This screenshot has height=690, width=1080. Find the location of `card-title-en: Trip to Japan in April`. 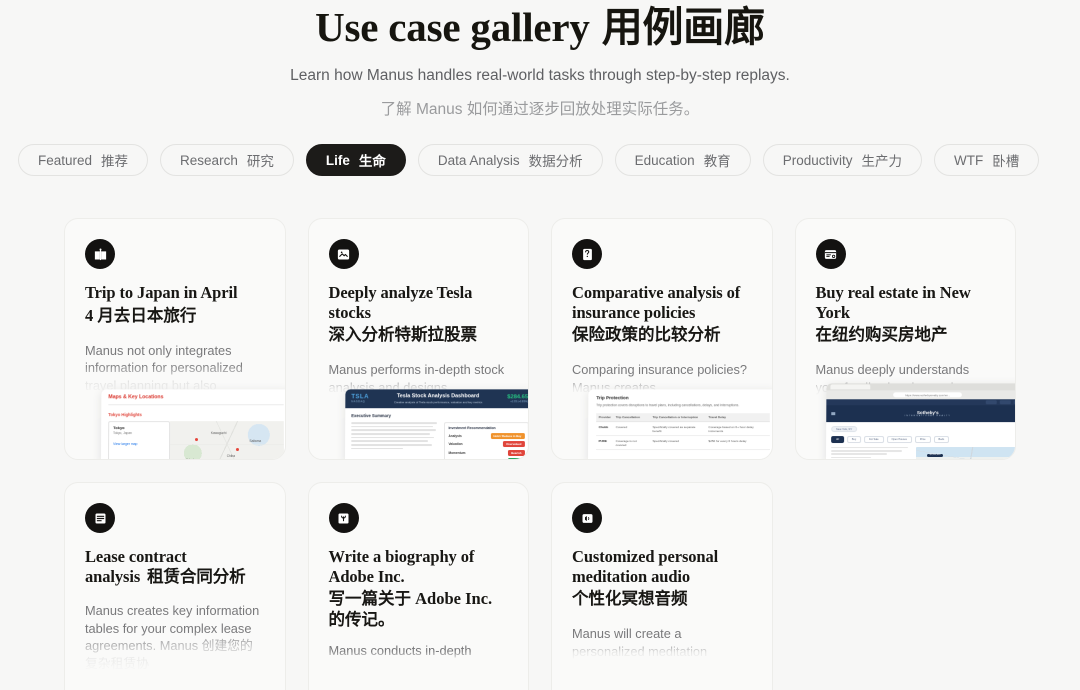

card-title-en: Trip to Japan in April is located at coordinates (161, 292).